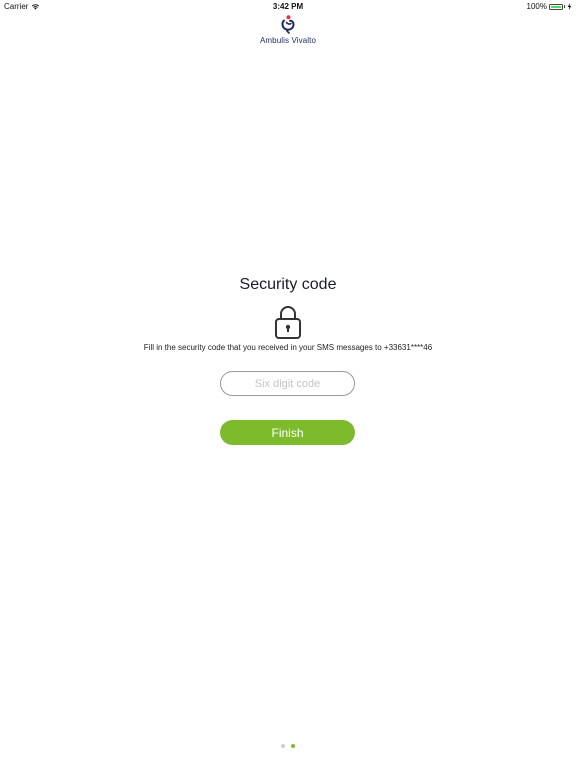  I want to click on page-title: Security code, so click(288, 284).